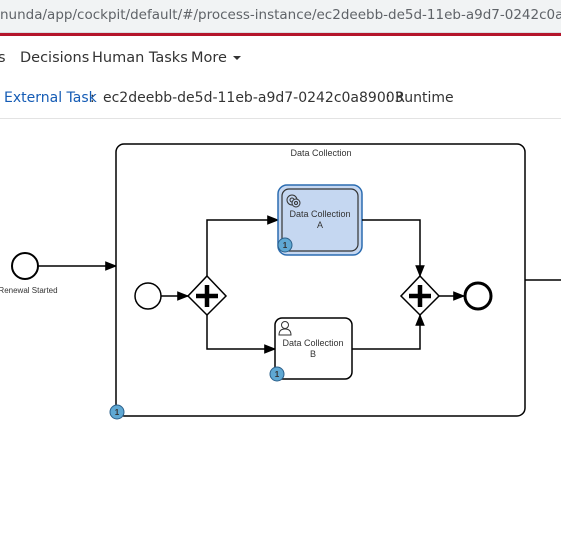  What do you see at coordinates (3, 58) in the screenshot?
I see `nav-item-processes: s` at bounding box center [3, 58].